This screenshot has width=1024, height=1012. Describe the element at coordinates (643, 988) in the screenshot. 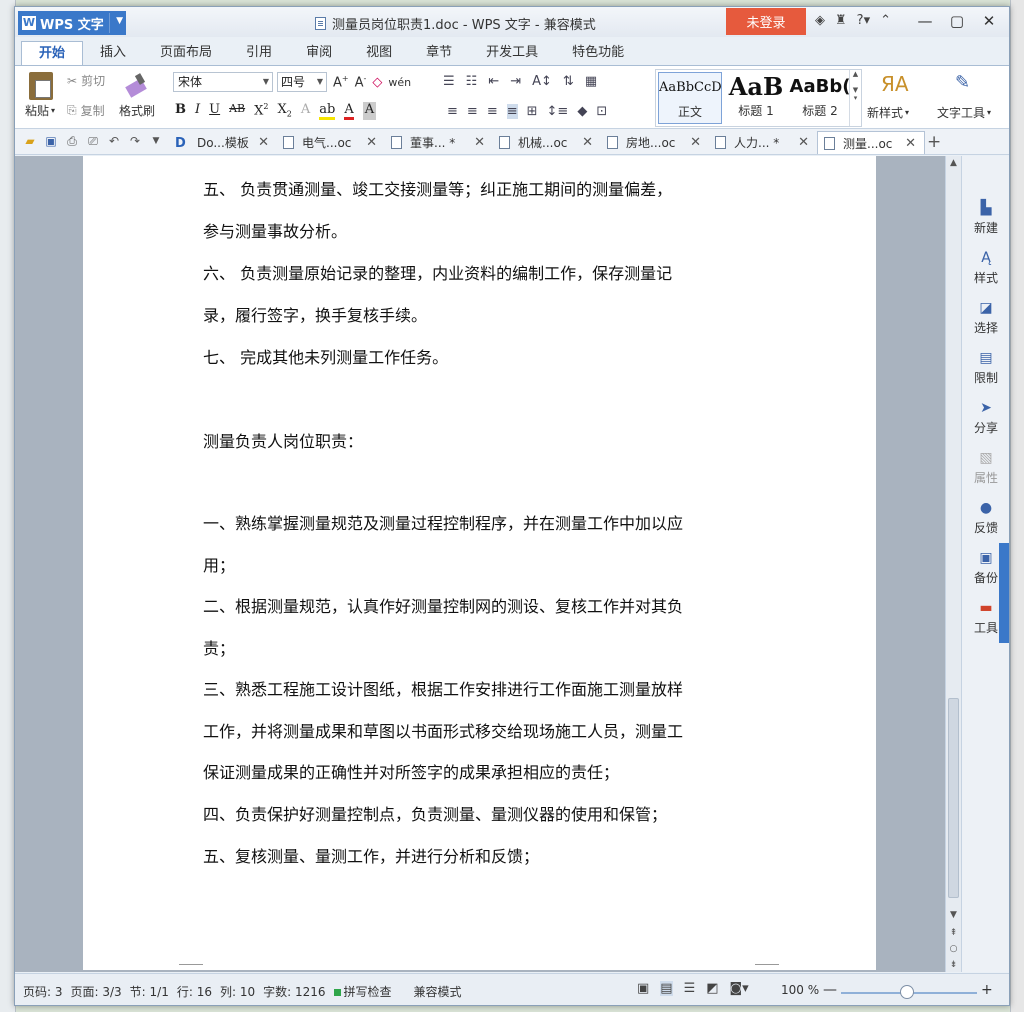

I see `full-screen-view-icon: ▣` at that location.